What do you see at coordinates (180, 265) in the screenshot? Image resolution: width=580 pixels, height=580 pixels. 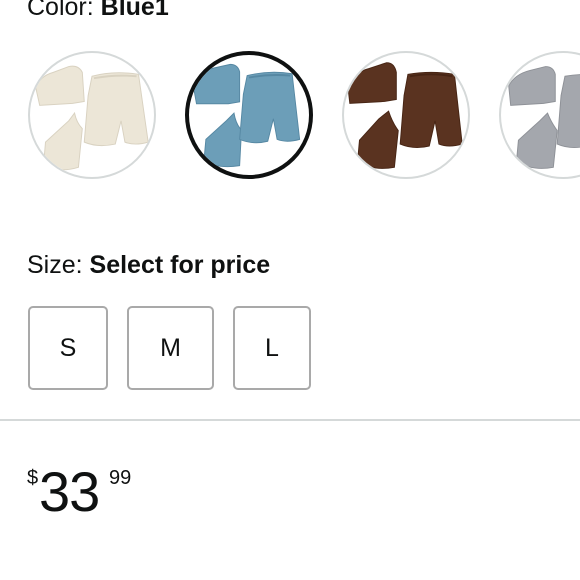 I see `size-selected-value: Select for price` at bounding box center [180, 265].